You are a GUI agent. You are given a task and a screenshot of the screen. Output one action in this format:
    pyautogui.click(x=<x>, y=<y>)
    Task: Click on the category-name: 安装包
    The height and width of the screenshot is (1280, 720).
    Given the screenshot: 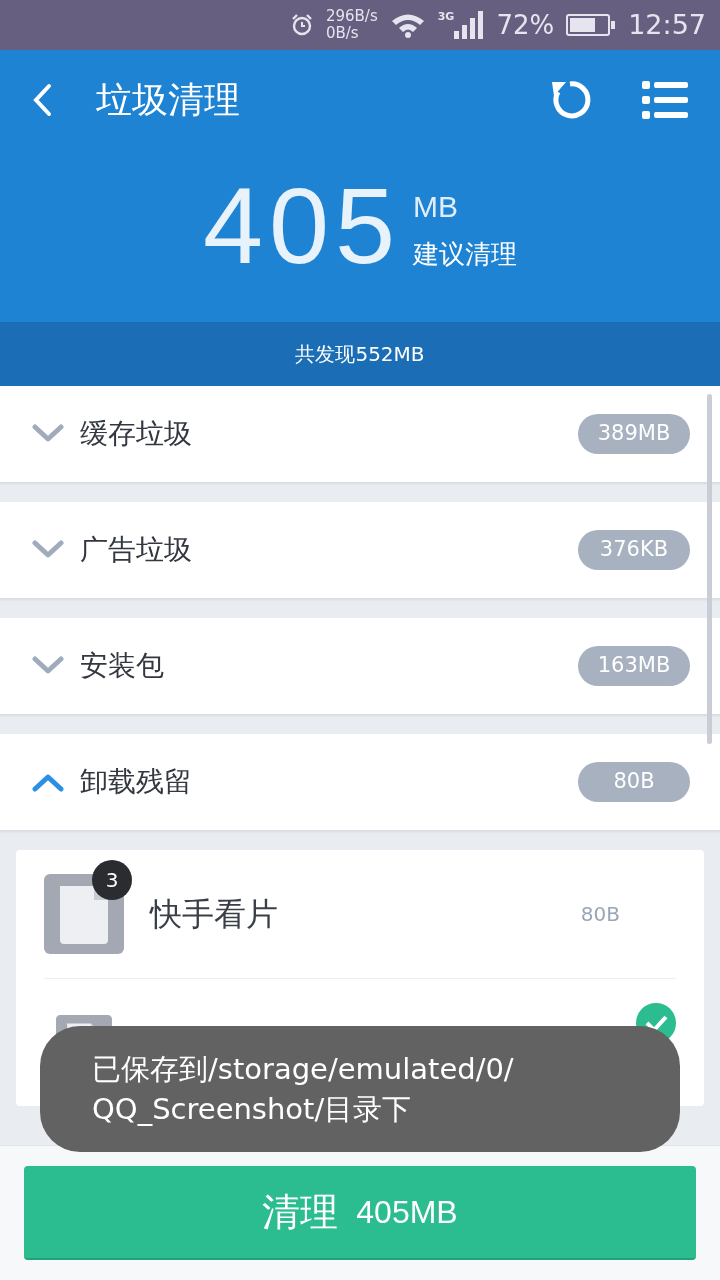 What is the action you would take?
    pyautogui.click(x=122, y=666)
    